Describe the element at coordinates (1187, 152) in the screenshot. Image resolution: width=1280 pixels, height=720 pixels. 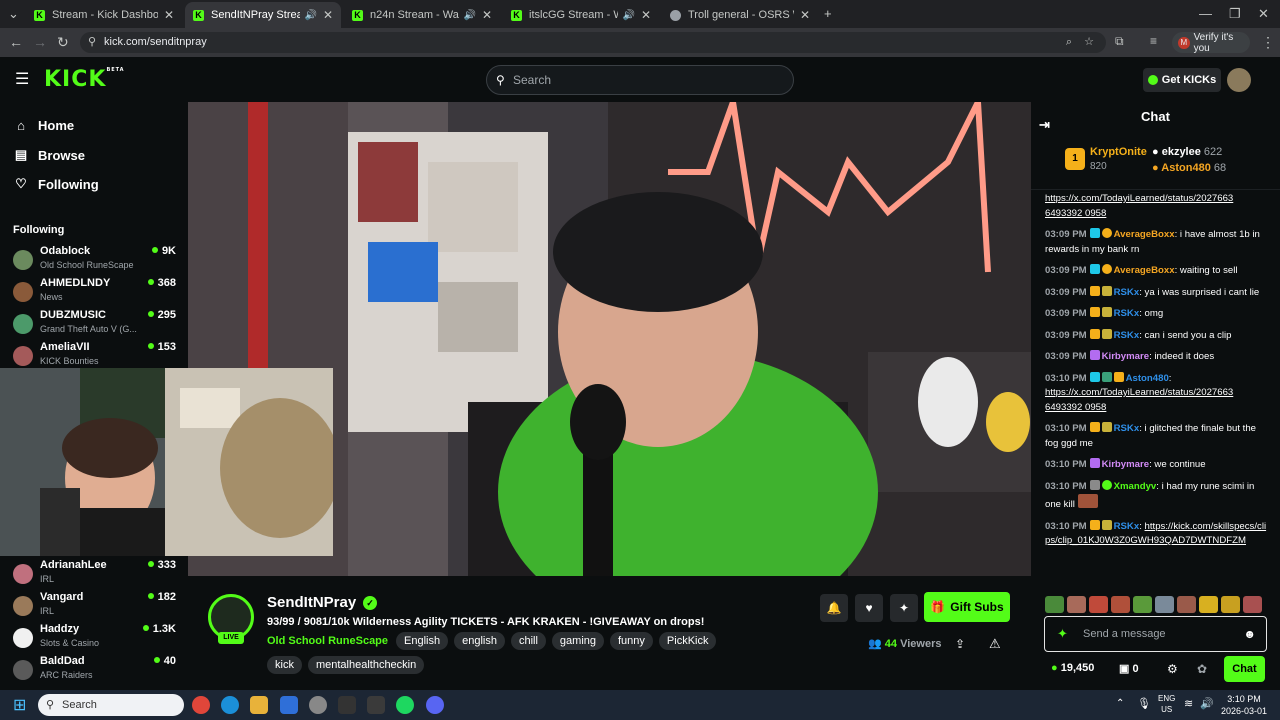
I see `leader-entry-2: ● ekzylee 622` at that location.